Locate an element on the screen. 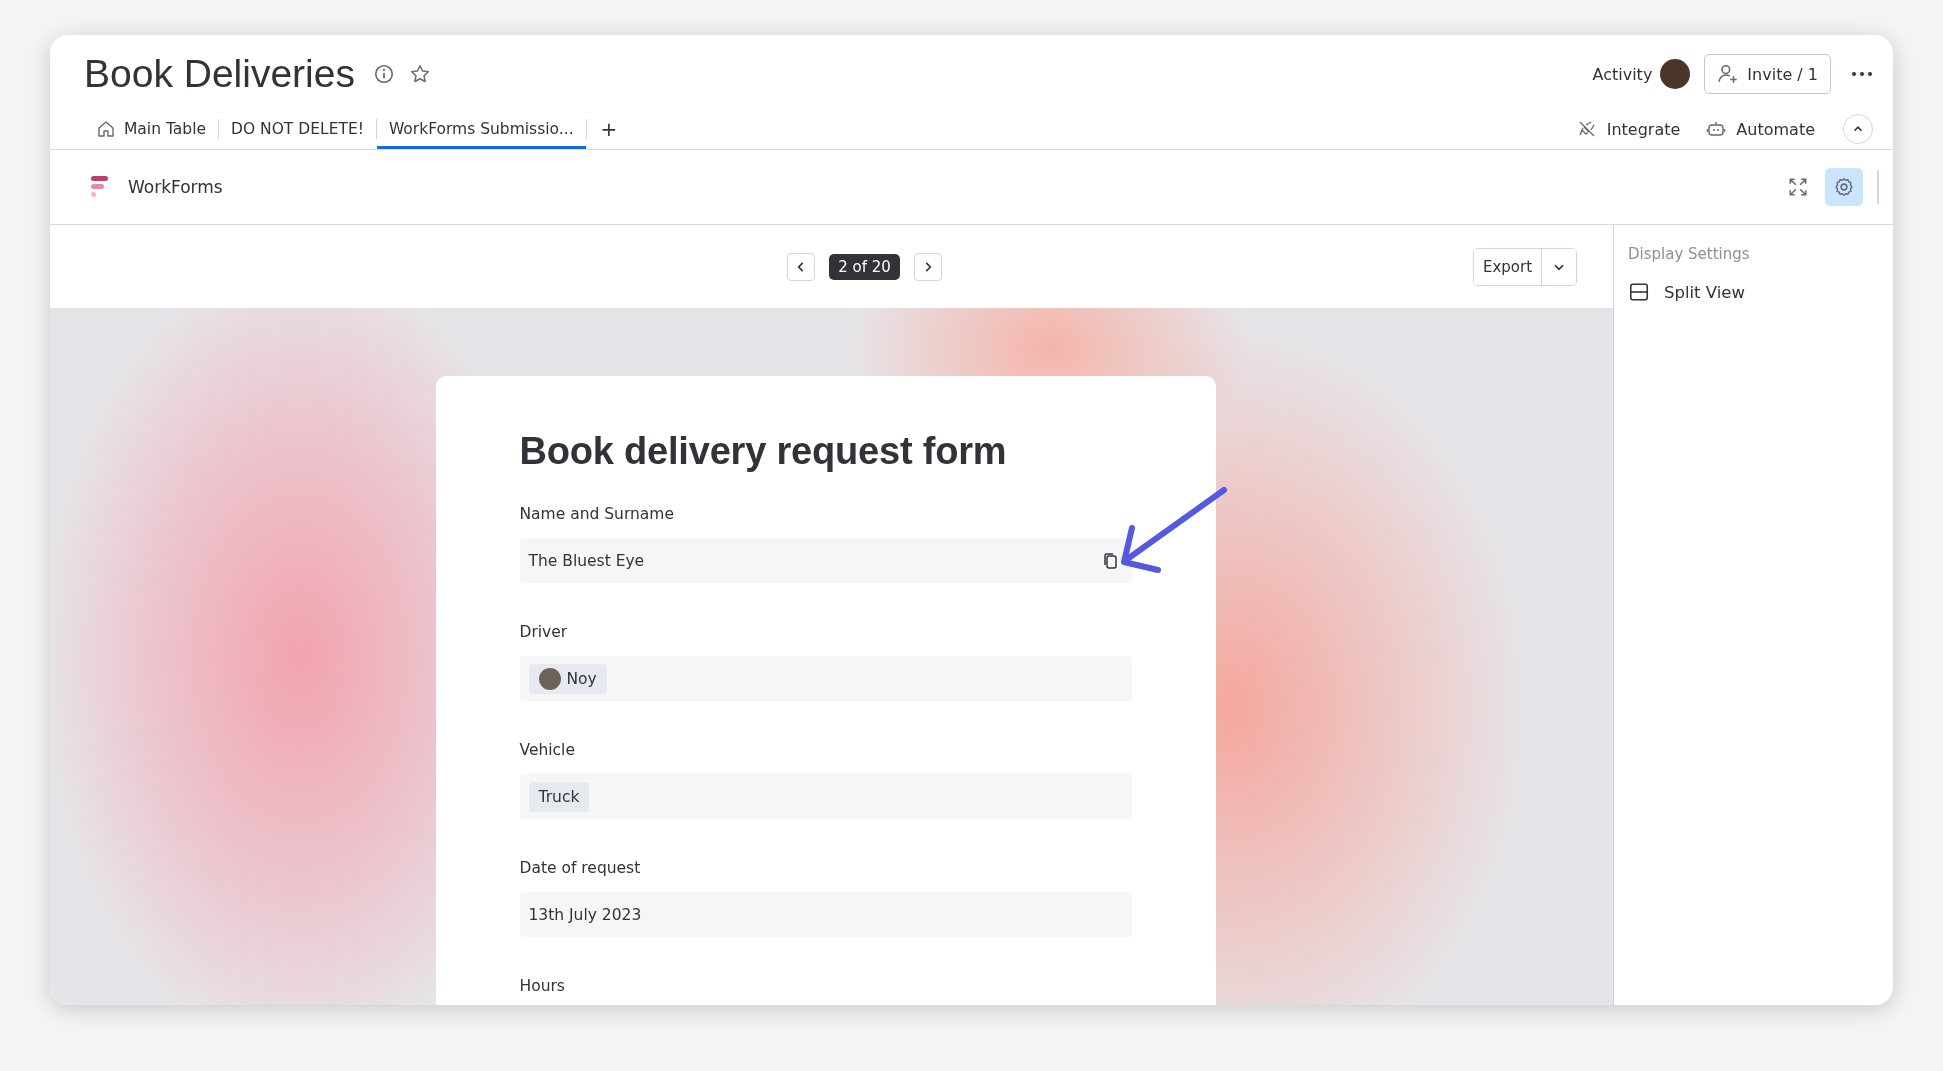 This screenshot has height=1071, width=1943. tab: DO NOT DELETE! is located at coordinates (297, 129).